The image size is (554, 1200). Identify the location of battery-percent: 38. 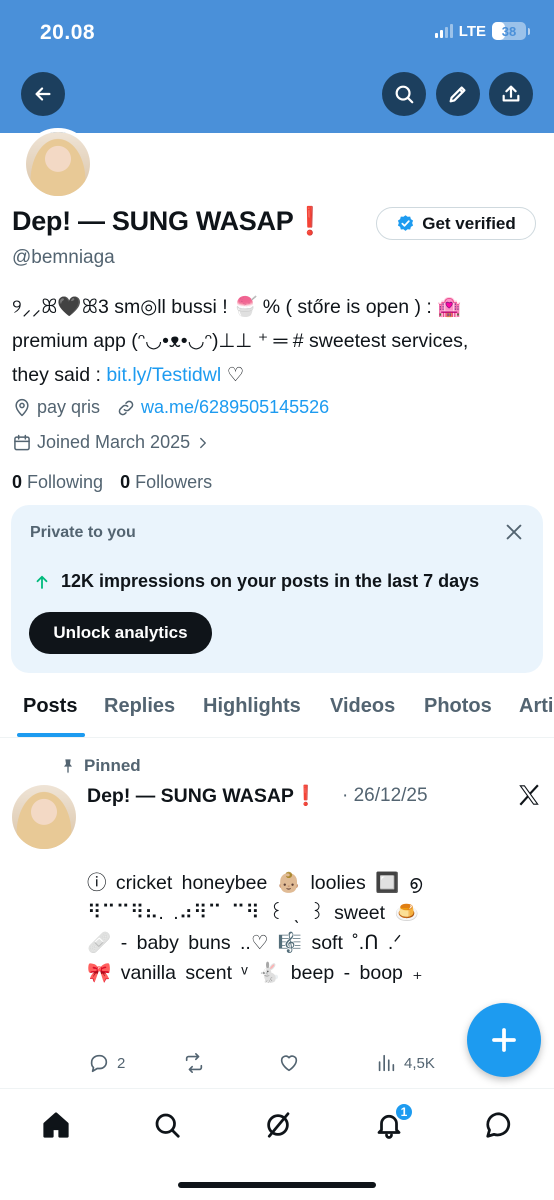
(509, 31).